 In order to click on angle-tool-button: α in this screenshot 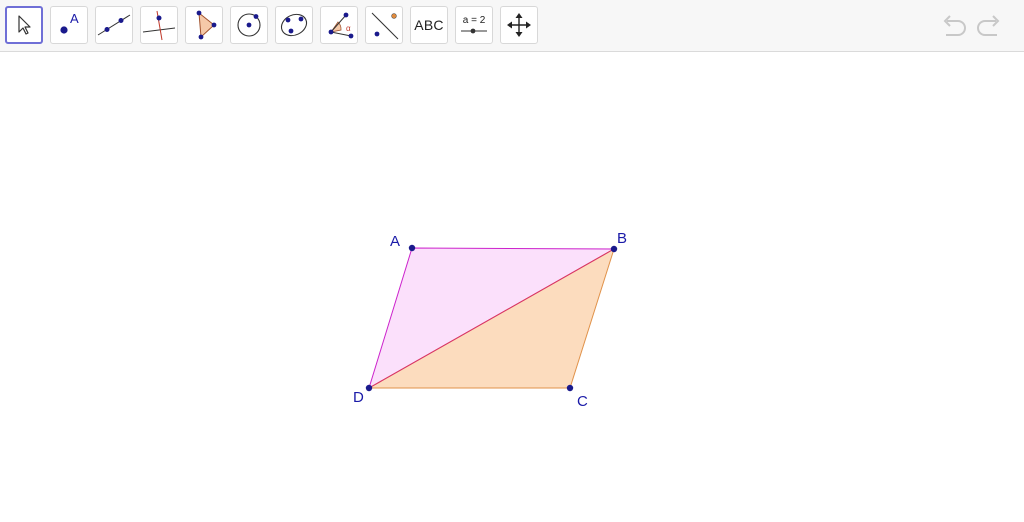, I will do `click(339, 25)`.